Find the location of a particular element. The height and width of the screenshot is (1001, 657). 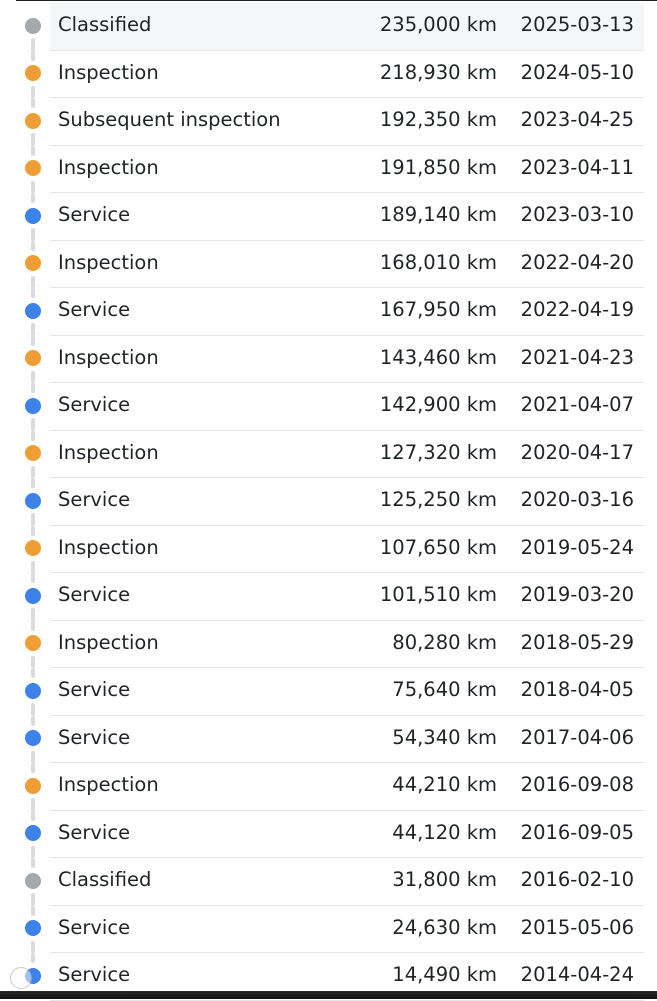

history-entry: Service 142,900 km 2021-04-07 is located at coordinates (347, 407).